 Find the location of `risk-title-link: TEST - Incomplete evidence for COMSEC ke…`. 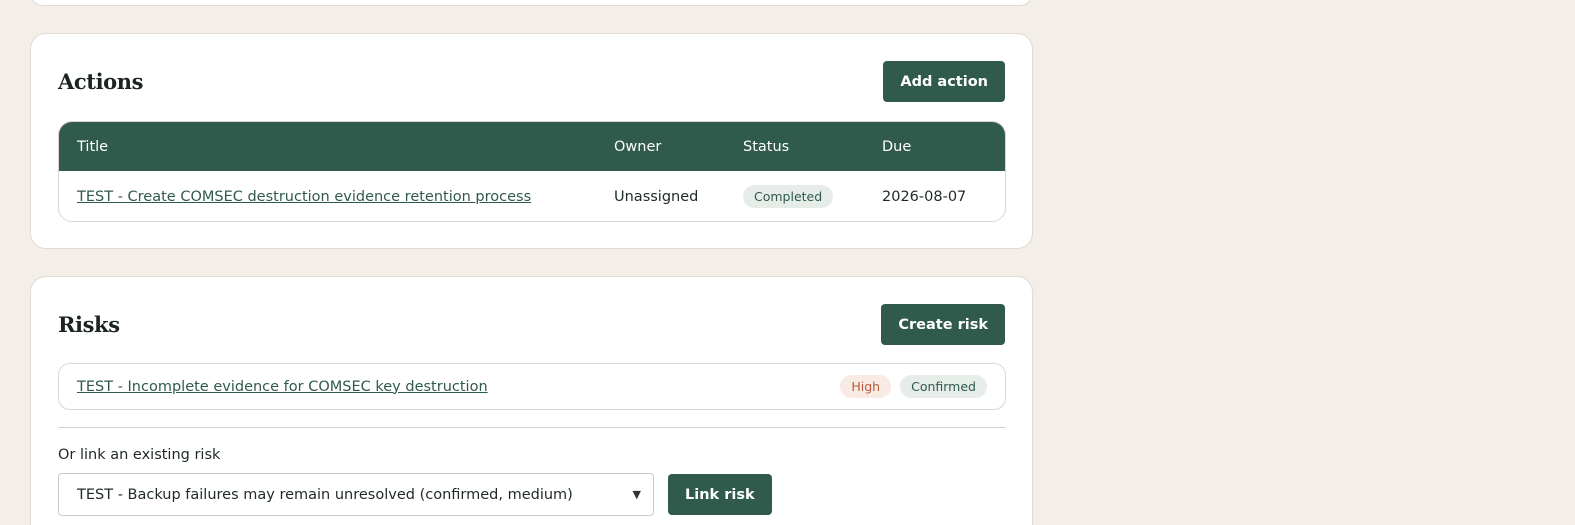

risk-title-link: TEST - Incomplete evidence for COMSEC ke… is located at coordinates (282, 387).